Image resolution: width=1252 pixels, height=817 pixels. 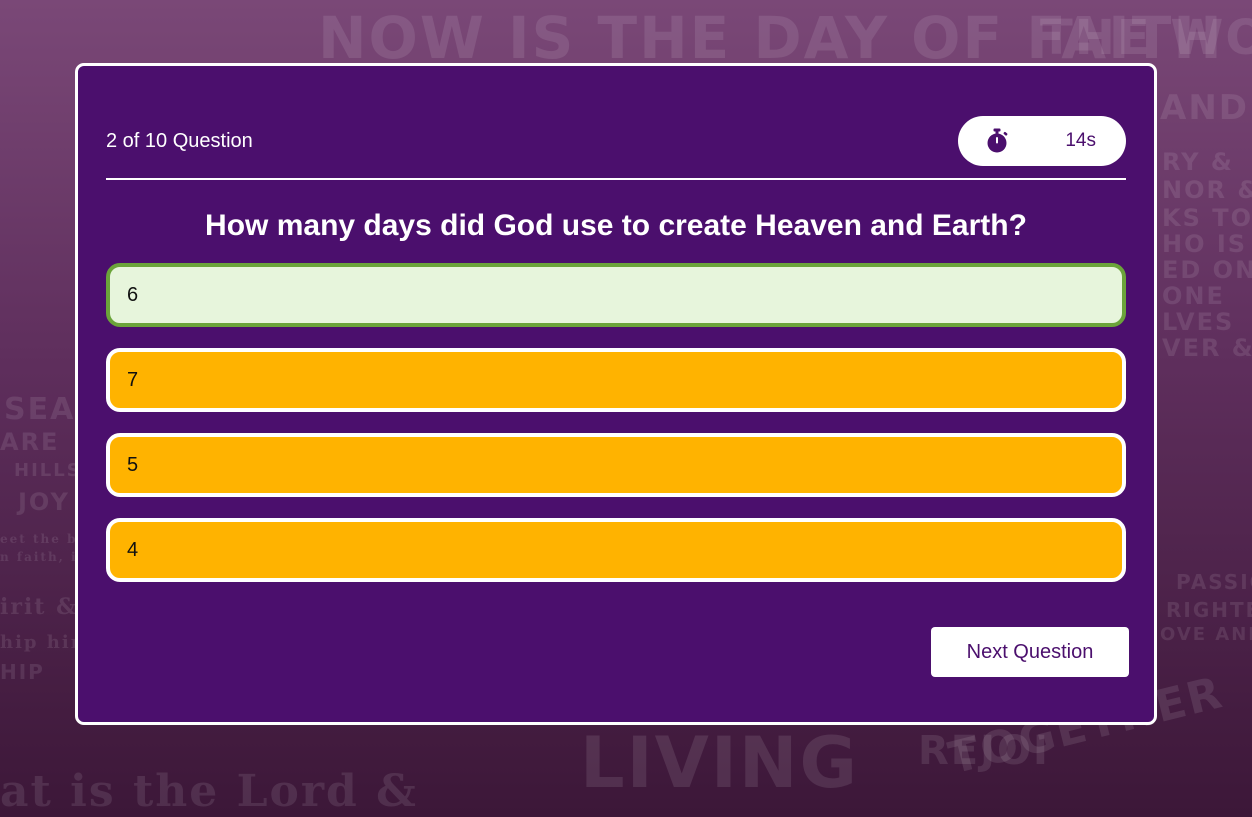 What do you see at coordinates (44, 502) in the screenshot?
I see `bg-text: JOY` at bounding box center [44, 502].